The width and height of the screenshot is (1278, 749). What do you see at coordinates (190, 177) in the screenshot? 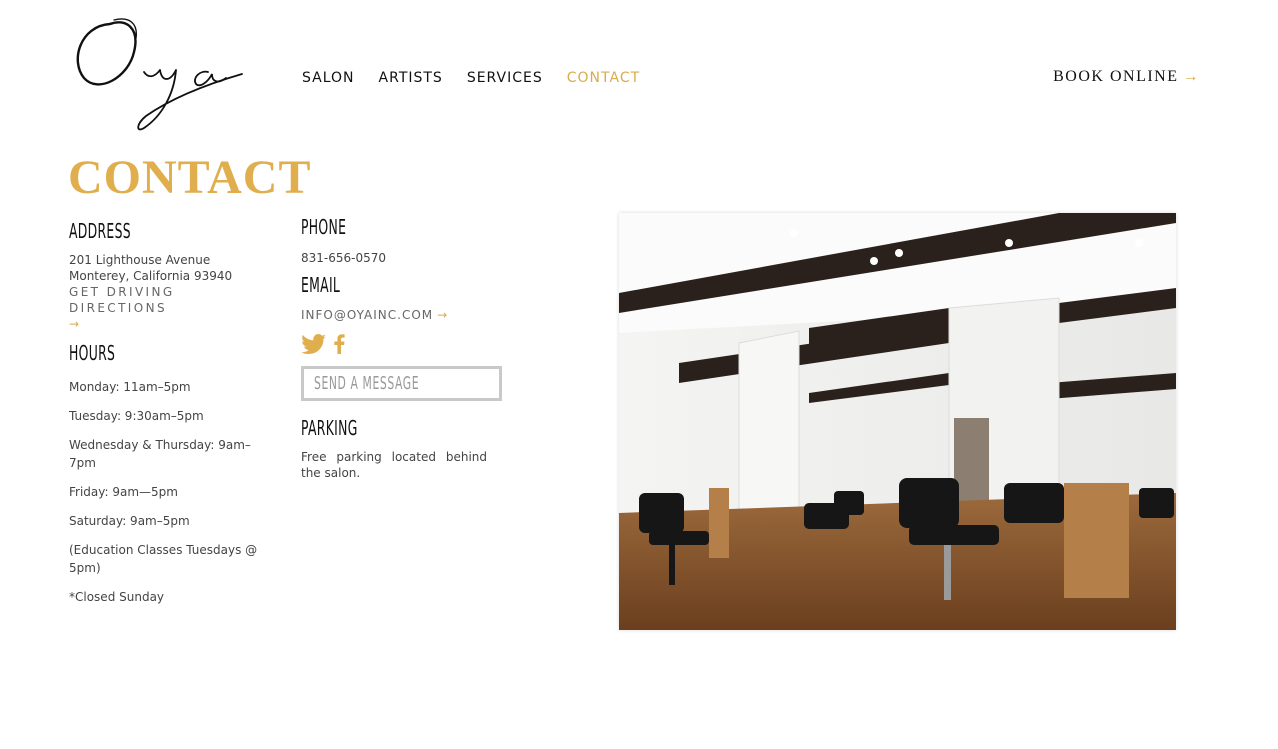
I see `page-title: CONTACT` at bounding box center [190, 177].